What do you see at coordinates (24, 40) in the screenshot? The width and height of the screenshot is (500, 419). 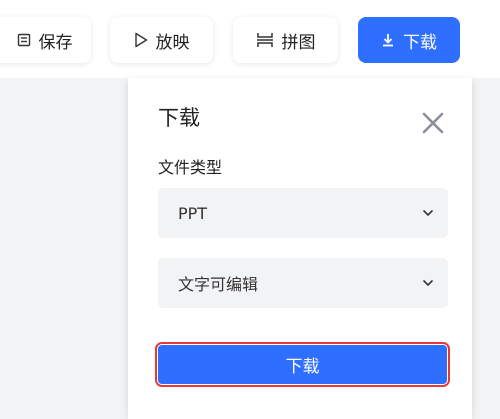 I see `save-icon` at bounding box center [24, 40].